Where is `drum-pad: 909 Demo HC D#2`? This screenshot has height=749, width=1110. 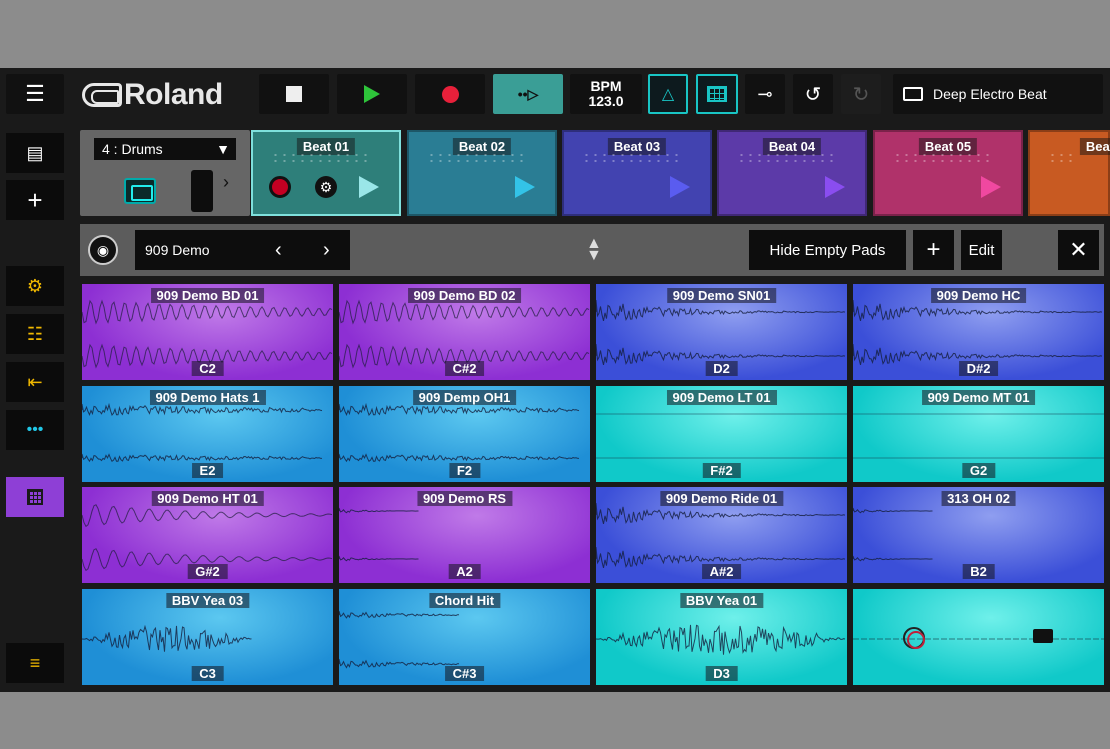
drum-pad: 909 Demo HC D#2 is located at coordinates (978, 332).